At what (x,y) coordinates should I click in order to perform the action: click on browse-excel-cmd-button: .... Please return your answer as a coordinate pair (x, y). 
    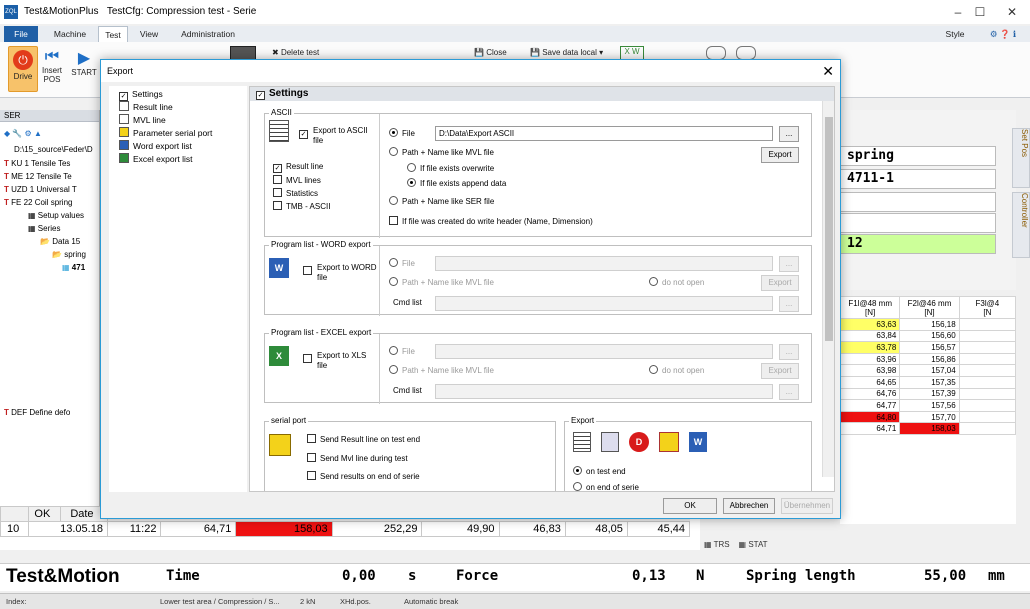
    Looking at the image, I should click on (789, 392).